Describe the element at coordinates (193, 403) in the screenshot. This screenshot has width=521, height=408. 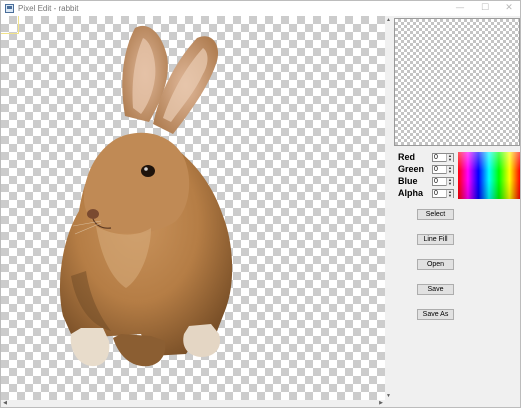
I see `horizontal-scrollbar: ◀ ▶` at that location.